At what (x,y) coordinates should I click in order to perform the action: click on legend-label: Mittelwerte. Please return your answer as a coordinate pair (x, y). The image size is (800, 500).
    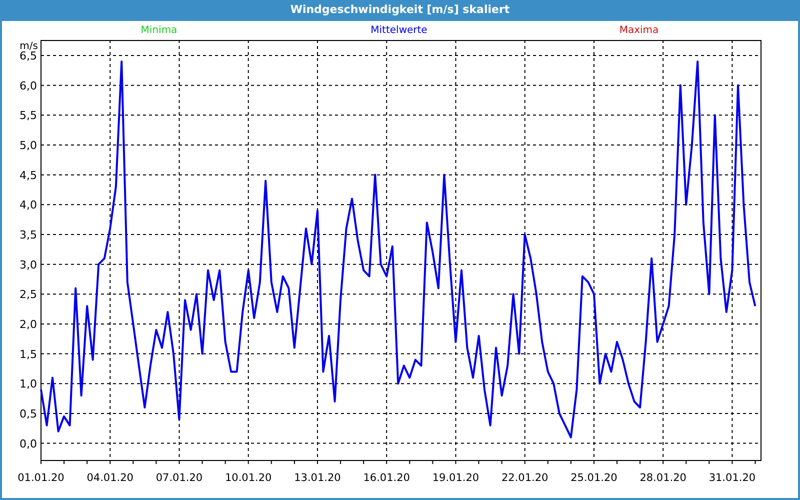
    Looking at the image, I should click on (399, 31).